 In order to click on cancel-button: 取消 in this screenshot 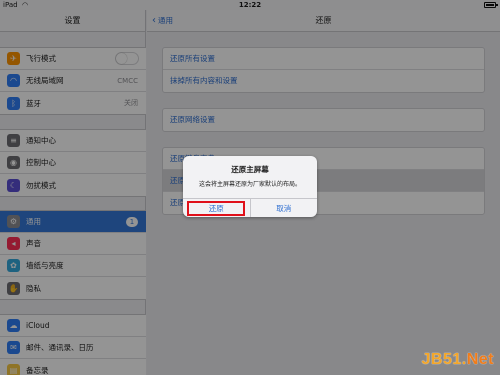, I will do `click(284, 208)`.